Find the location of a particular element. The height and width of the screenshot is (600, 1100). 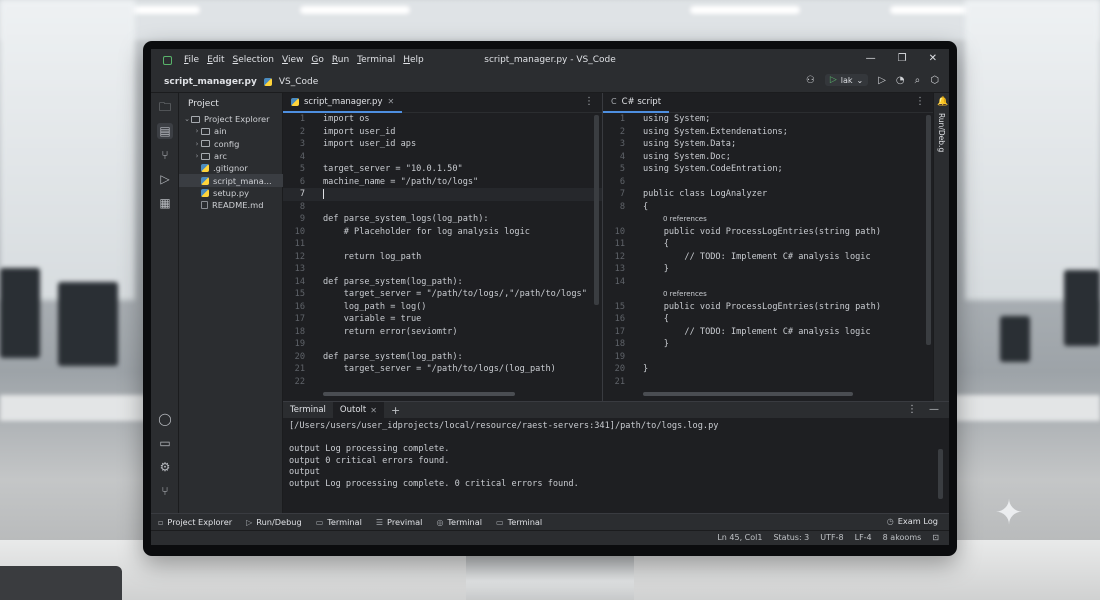

play-icon: ▷ is located at coordinates (882, 80).